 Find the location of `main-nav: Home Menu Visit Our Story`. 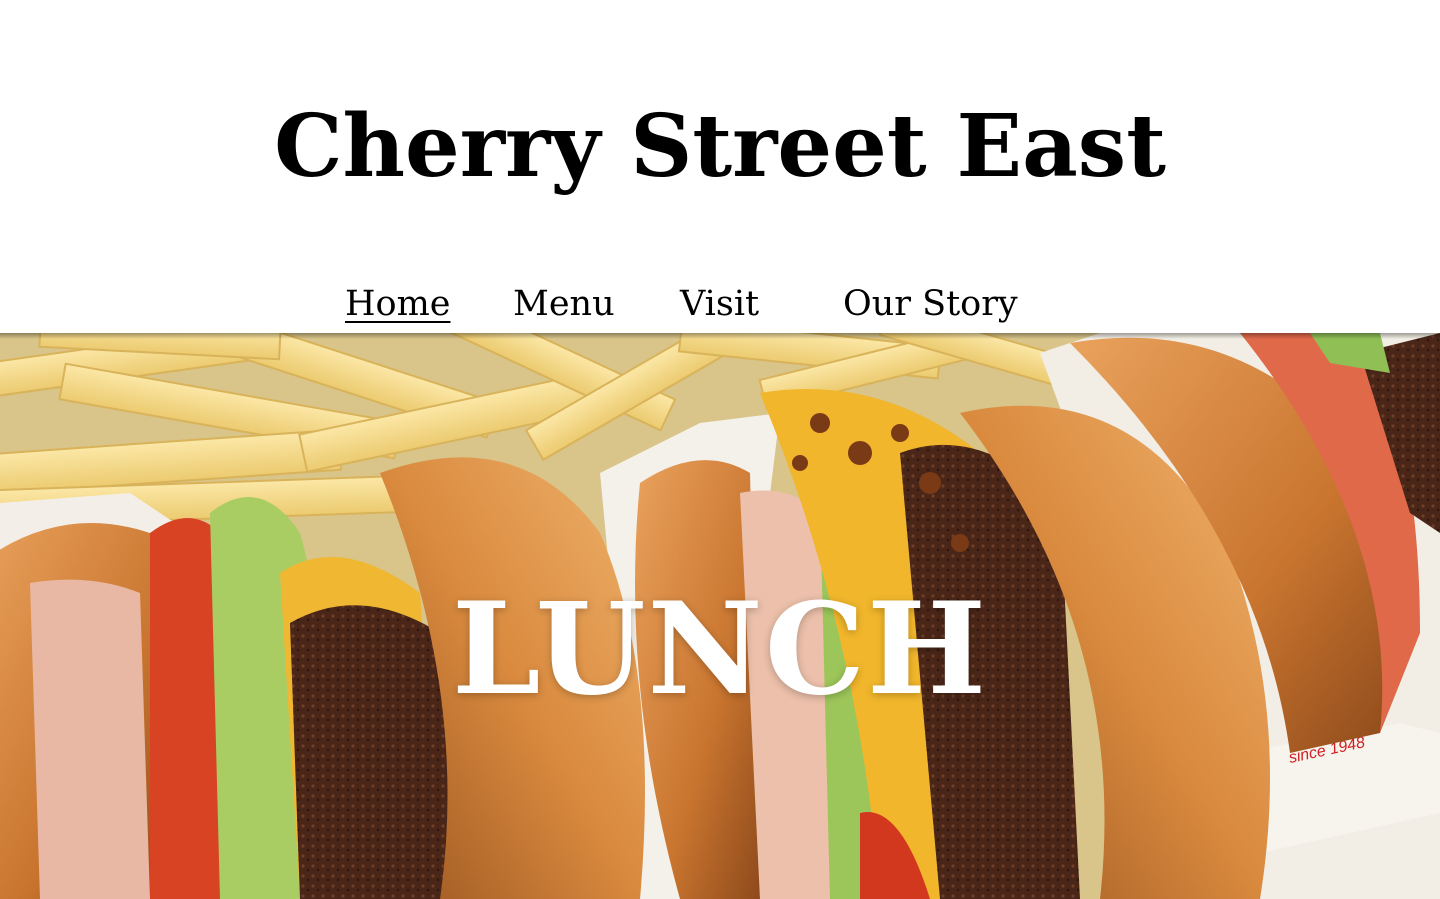

main-nav: Home Menu Visit Our Story is located at coordinates (720, 304).